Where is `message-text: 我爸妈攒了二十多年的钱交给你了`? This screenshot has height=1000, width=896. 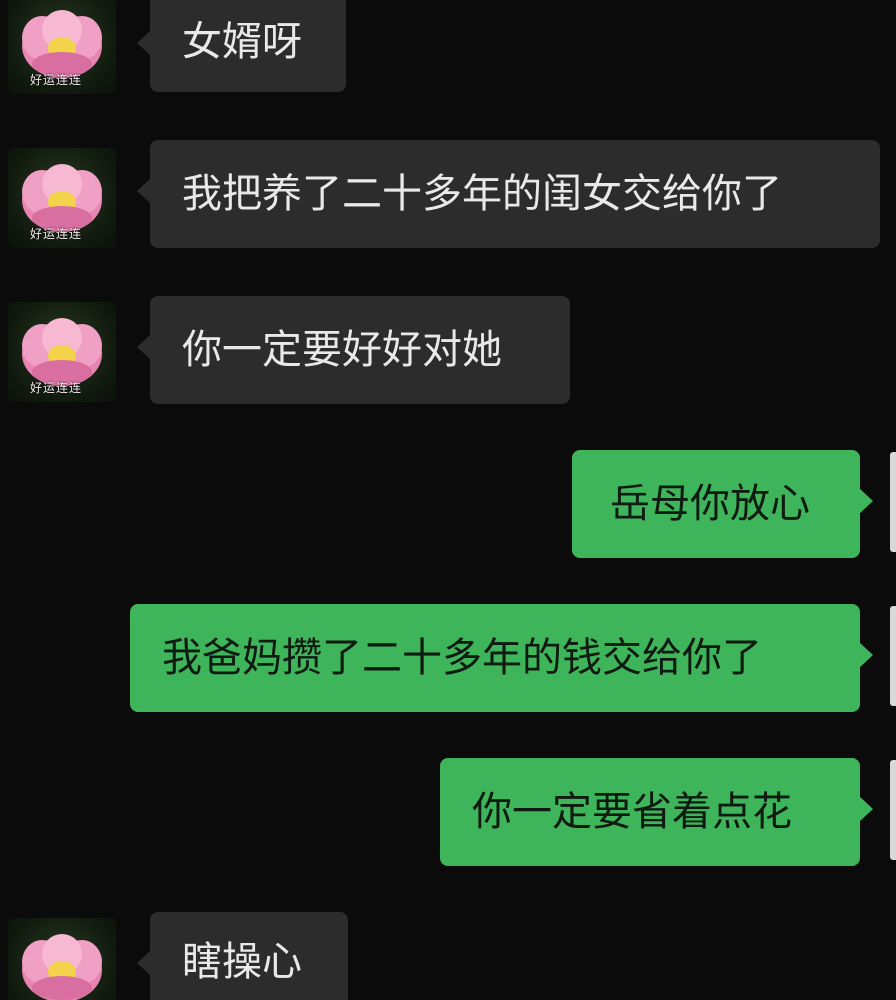
message-text: 我爸妈攒了二十多年的钱交给你了 is located at coordinates (462, 658).